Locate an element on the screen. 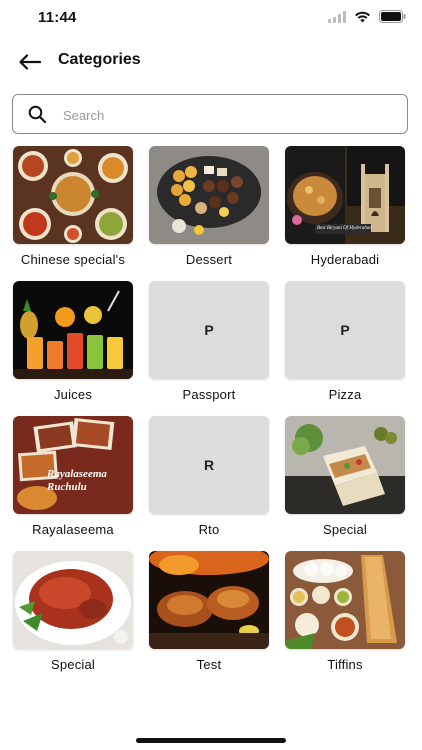 Image resolution: width=422 pixels, height=750 pixels. home-indicator is located at coordinates (211, 740).